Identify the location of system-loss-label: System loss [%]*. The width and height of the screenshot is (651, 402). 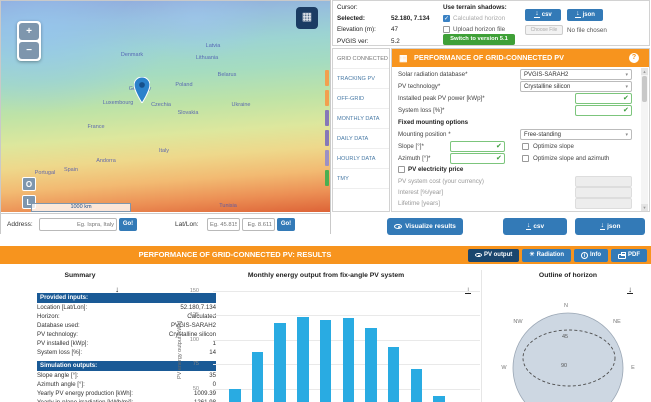
(421, 110).